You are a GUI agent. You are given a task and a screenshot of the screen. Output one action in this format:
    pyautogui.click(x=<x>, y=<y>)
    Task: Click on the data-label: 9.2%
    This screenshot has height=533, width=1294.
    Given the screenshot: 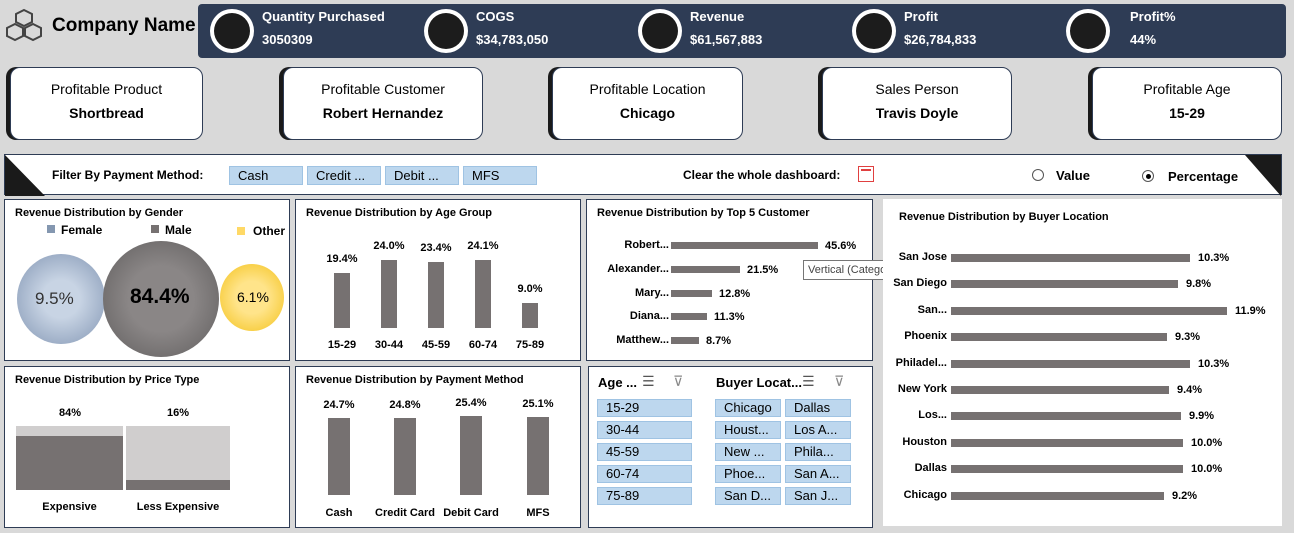 What is the action you would take?
    pyautogui.click(x=1185, y=495)
    